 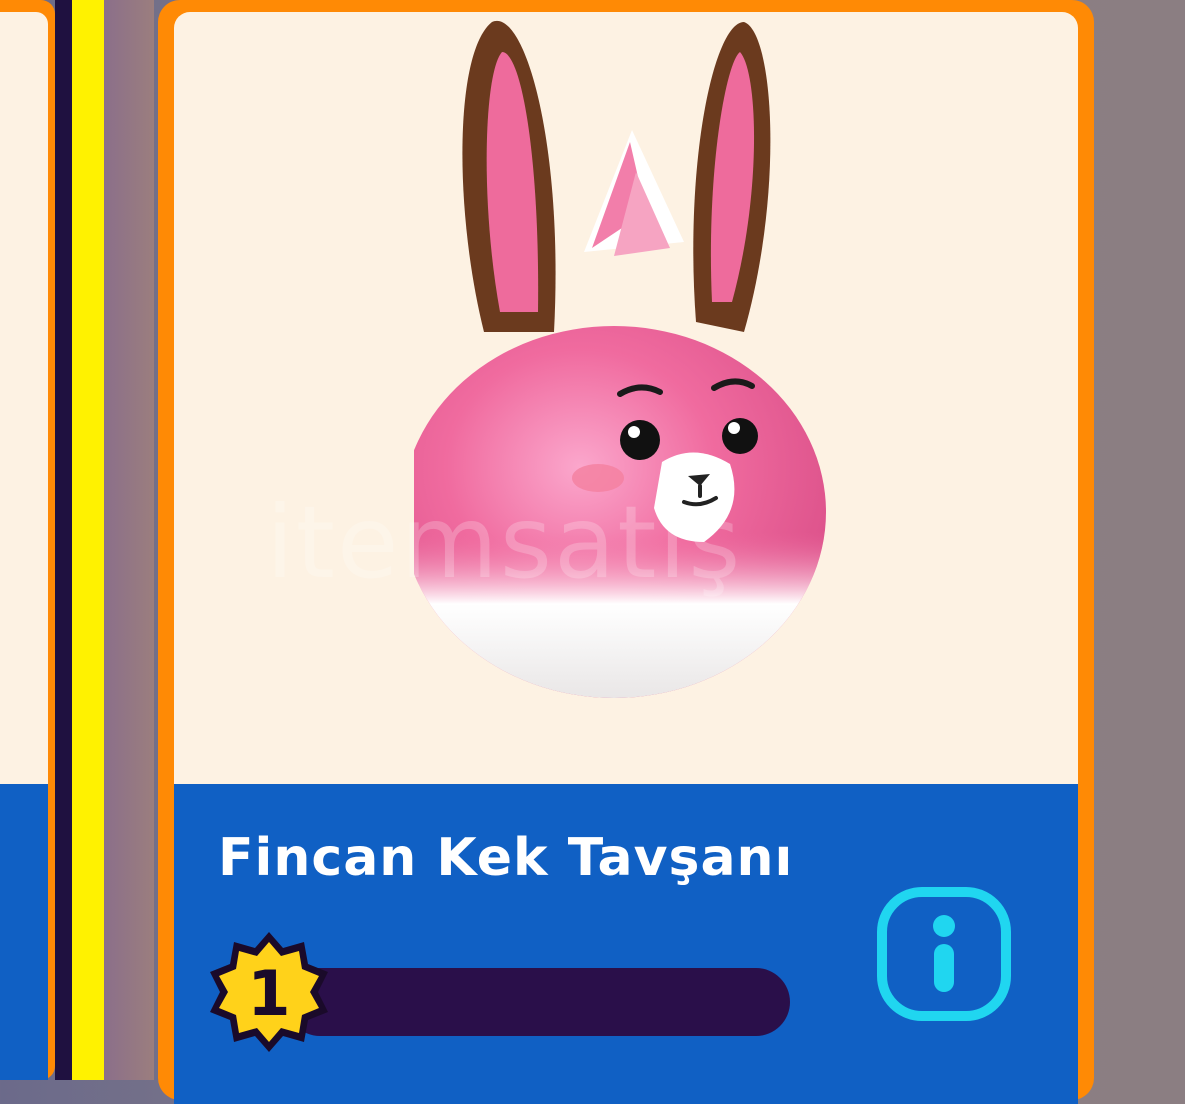 I want to click on level-progress-bar, so click(x=538, y=1002).